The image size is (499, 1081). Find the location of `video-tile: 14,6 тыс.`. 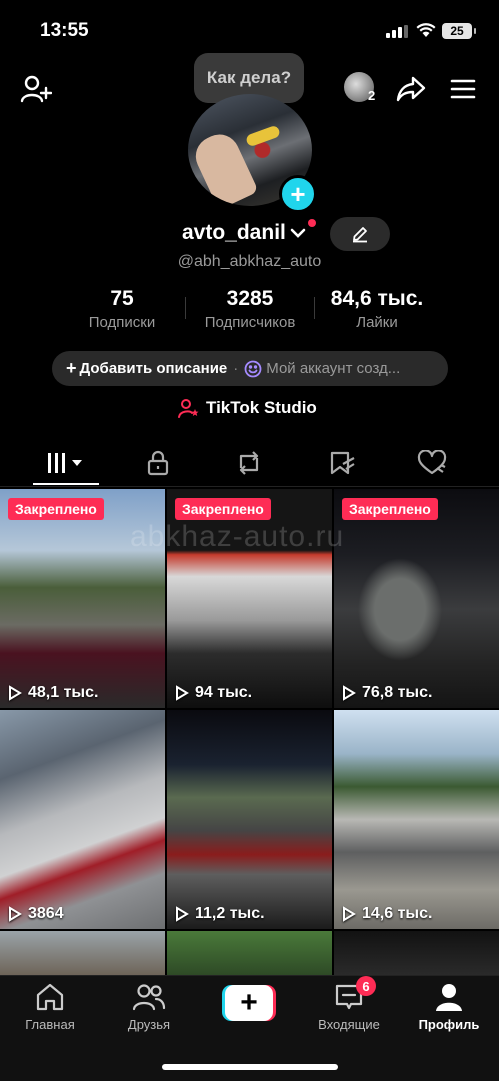

video-tile: 14,6 тыс. is located at coordinates (416, 819).